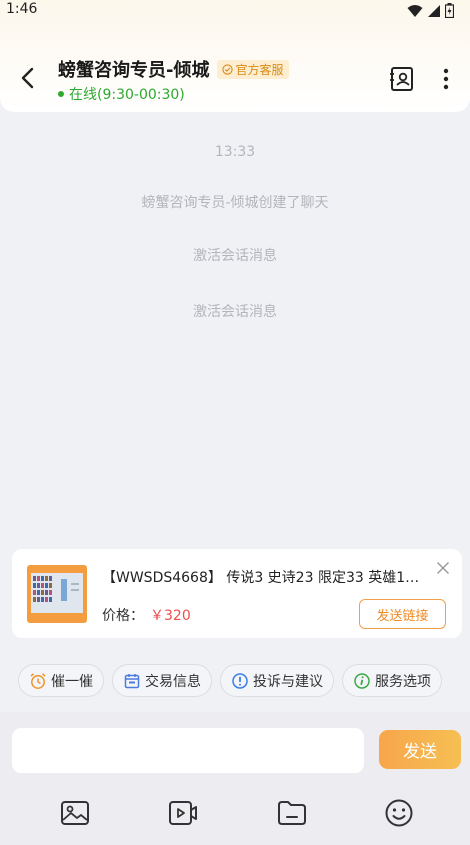 The width and height of the screenshot is (470, 845). What do you see at coordinates (127, 95) in the screenshot?
I see `online-status-text: 在线(9:30-00:30)` at bounding box center [127, 95].